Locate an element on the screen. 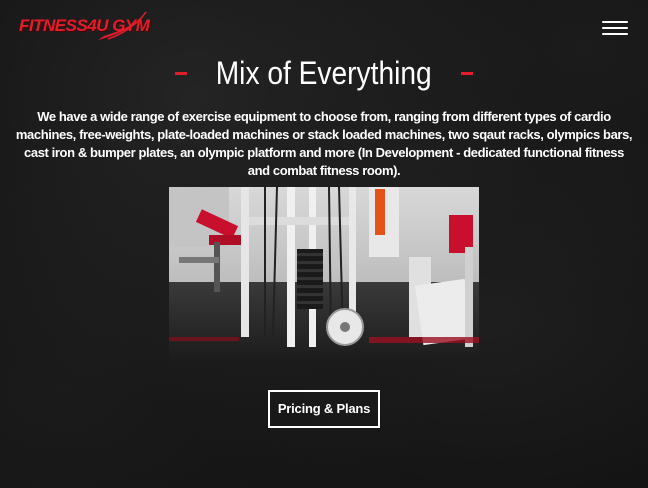 The height and width of the screenshot is (488, 648). section-title-row: Mix of Everything is located at coordinates (324, 74).